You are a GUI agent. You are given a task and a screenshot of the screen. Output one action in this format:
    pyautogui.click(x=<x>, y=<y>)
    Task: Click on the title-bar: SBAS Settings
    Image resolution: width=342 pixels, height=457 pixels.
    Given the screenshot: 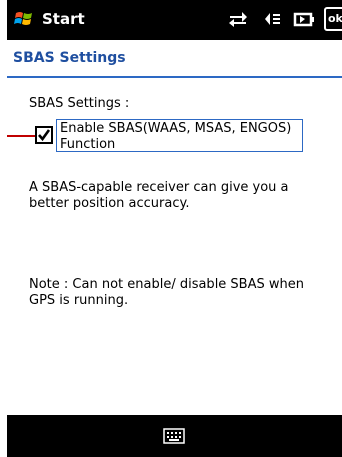 What is the action you would take?
    pyautogui.click(x=174, y=59)
    